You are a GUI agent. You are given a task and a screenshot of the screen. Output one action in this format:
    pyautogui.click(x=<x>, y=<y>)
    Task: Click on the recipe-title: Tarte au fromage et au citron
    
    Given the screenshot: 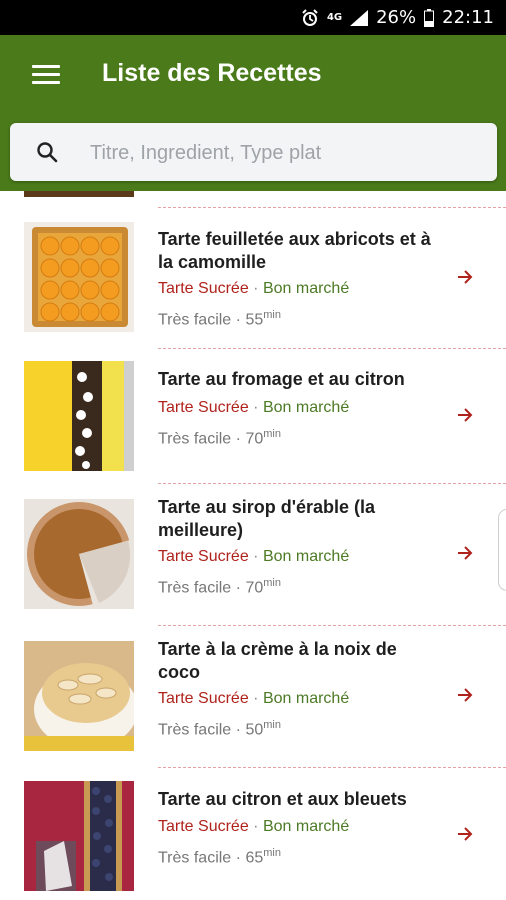 What is the action you would take?
    pyautogui.click(x=281, y=379)
    